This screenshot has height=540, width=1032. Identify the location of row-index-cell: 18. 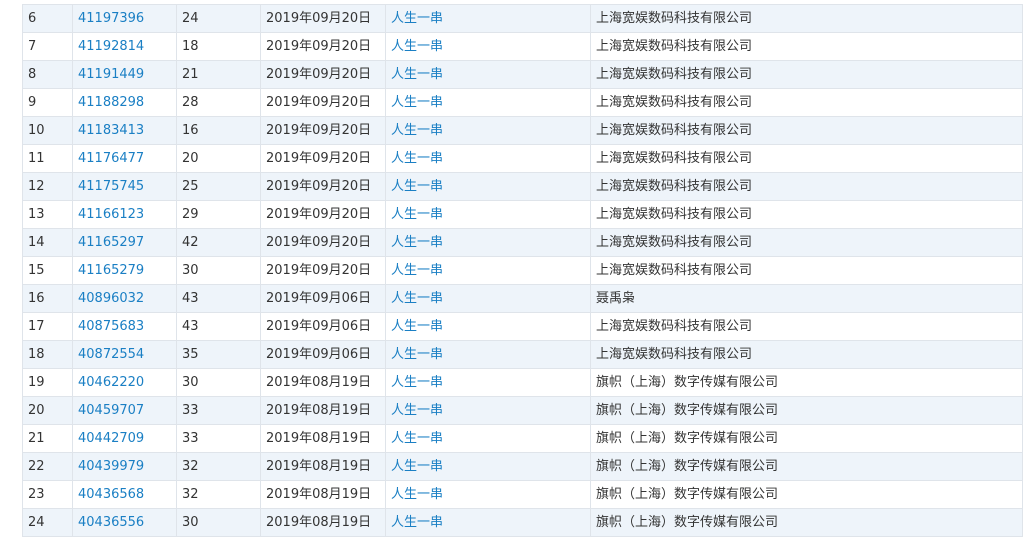
(47, 354).